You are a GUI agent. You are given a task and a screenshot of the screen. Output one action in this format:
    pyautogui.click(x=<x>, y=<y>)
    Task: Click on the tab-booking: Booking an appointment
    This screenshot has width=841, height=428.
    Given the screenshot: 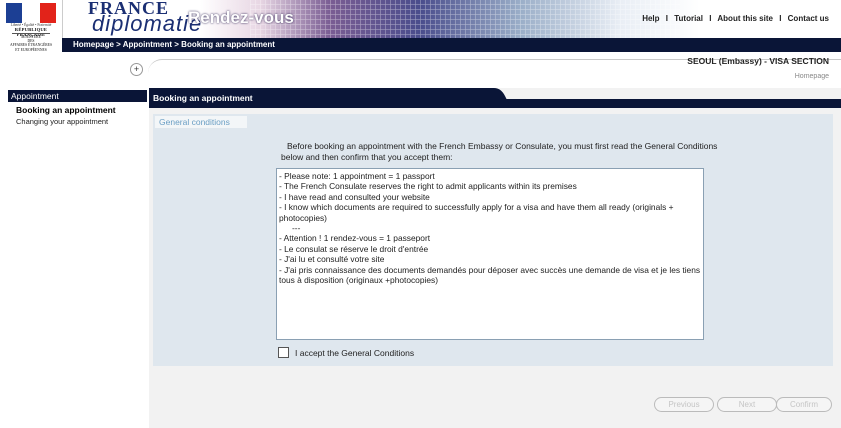 What is the action you would take?
    pyautogui.click(x=329, y=98)
    